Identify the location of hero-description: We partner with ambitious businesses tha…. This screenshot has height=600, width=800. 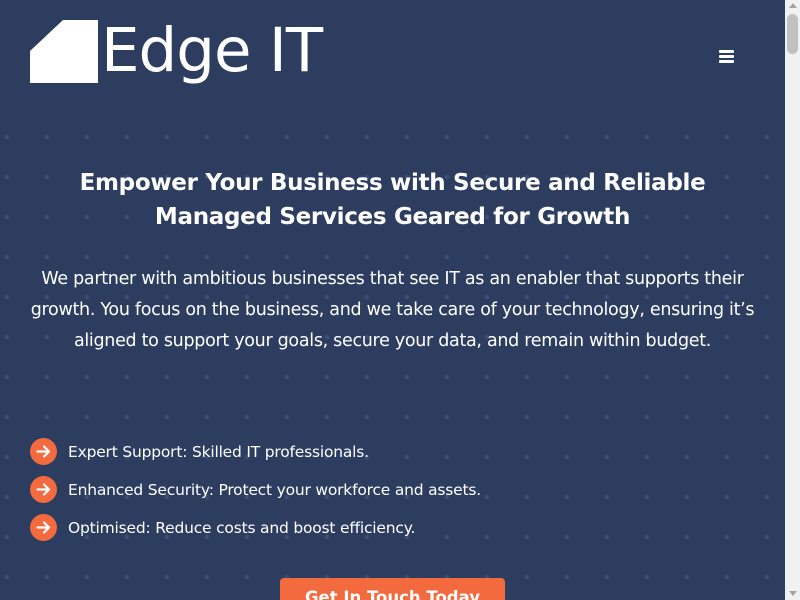
(392, 310).